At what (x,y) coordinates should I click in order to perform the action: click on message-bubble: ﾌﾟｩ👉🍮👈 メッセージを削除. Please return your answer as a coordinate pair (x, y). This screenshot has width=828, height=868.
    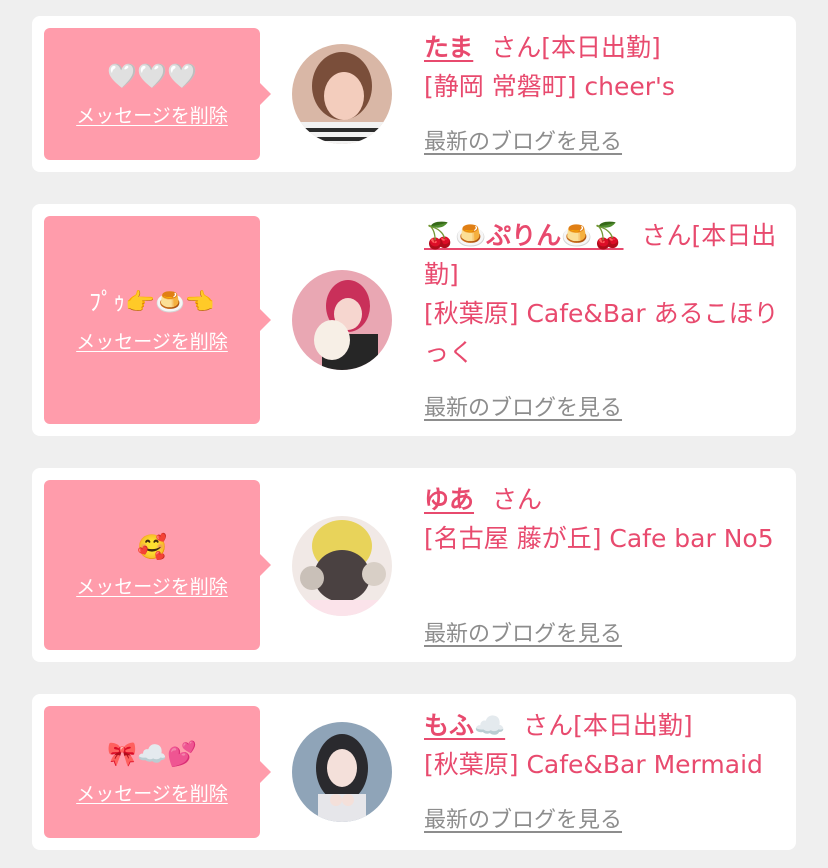
    Looking at the image, I should click on (157, 320).